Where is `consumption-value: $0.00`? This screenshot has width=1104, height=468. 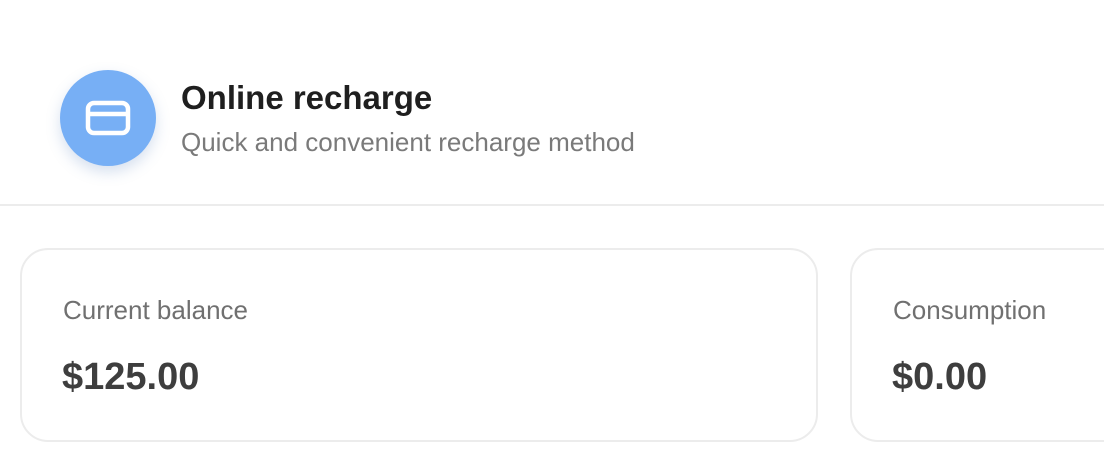 consumption-value: $0.00 is located at coordinates (940, 377).